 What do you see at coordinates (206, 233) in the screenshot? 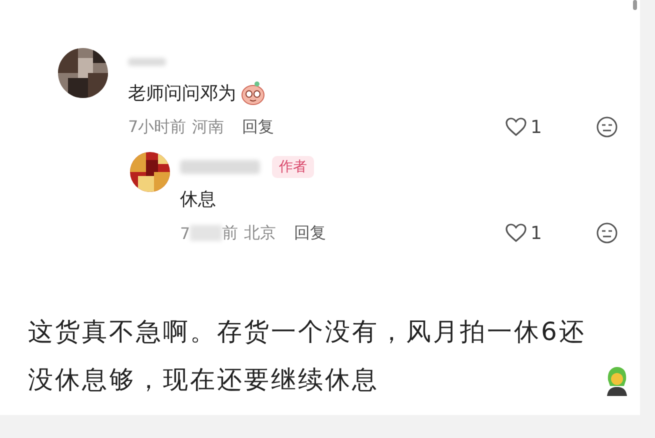
I see `blurred-time` at bounding box center [206, 233].